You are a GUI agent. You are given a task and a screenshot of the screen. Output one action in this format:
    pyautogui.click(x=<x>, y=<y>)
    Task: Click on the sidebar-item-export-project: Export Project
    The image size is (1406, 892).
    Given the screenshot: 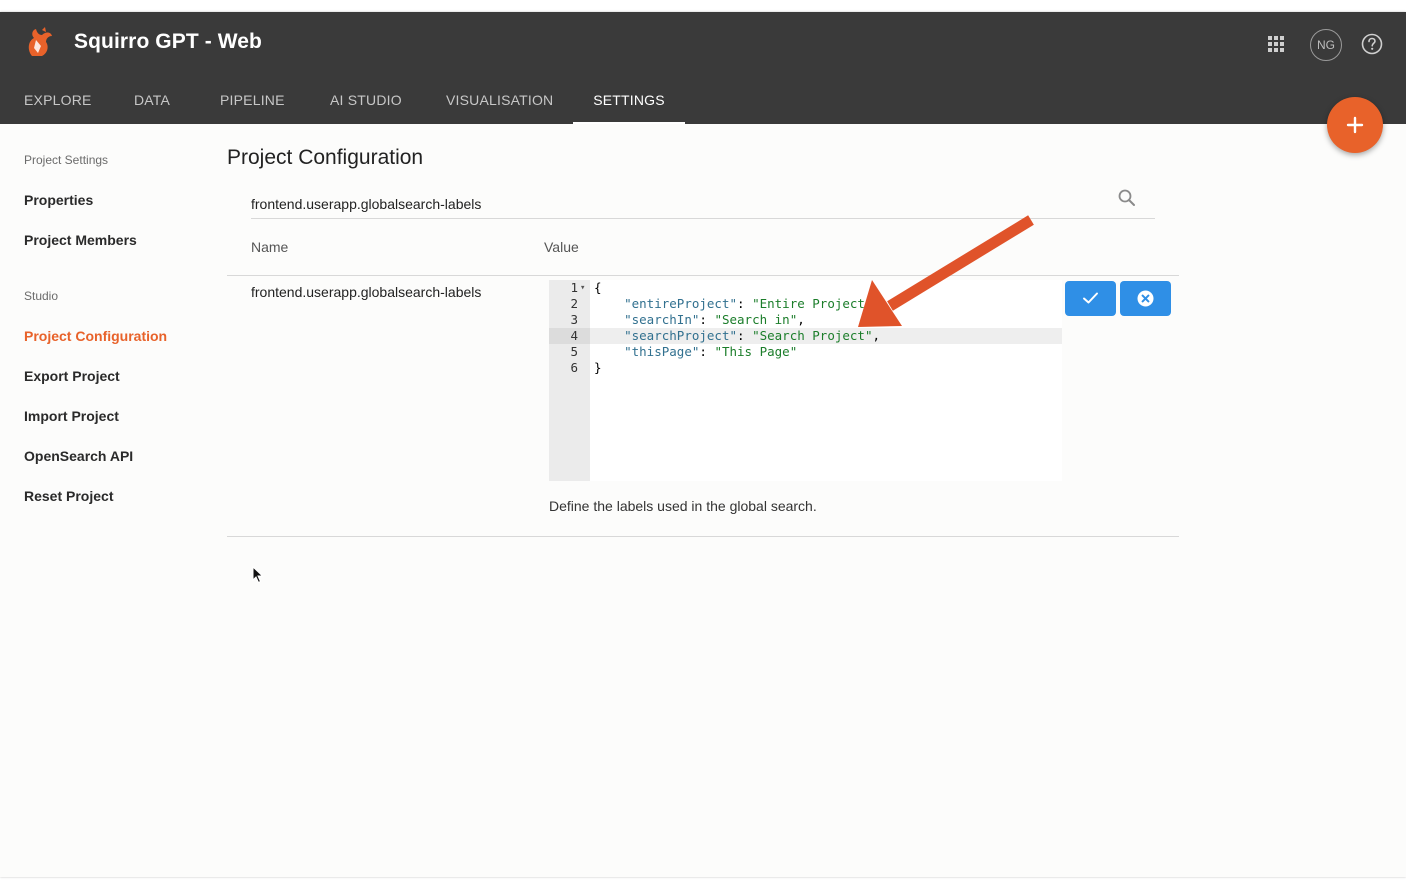 What is the action you would take?
    pyautogui.click(x=72, y=376)
    